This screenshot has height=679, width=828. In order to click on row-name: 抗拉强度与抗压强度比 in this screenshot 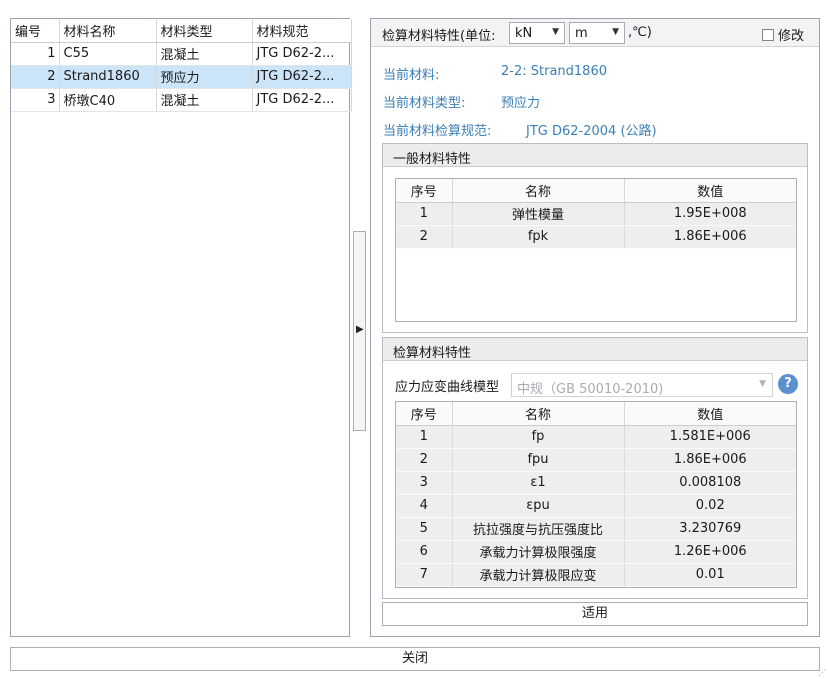, I will do `click(538, 529)`.